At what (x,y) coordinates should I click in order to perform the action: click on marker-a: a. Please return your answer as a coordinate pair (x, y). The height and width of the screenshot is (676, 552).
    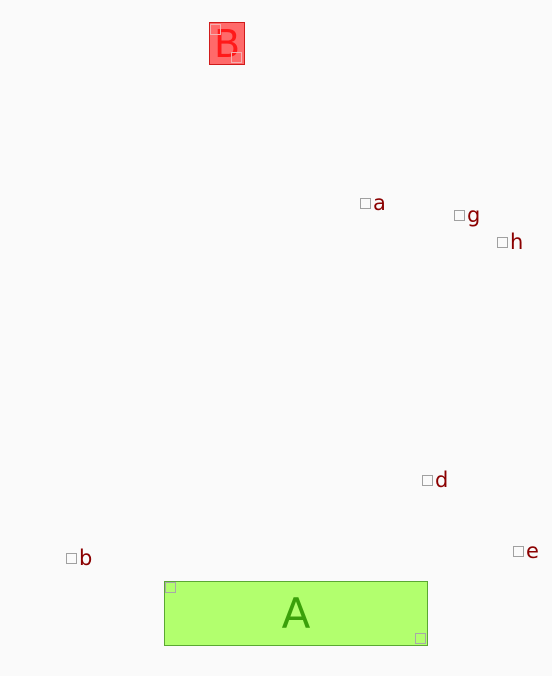
    Looking at the image, I should click on (373, 203).